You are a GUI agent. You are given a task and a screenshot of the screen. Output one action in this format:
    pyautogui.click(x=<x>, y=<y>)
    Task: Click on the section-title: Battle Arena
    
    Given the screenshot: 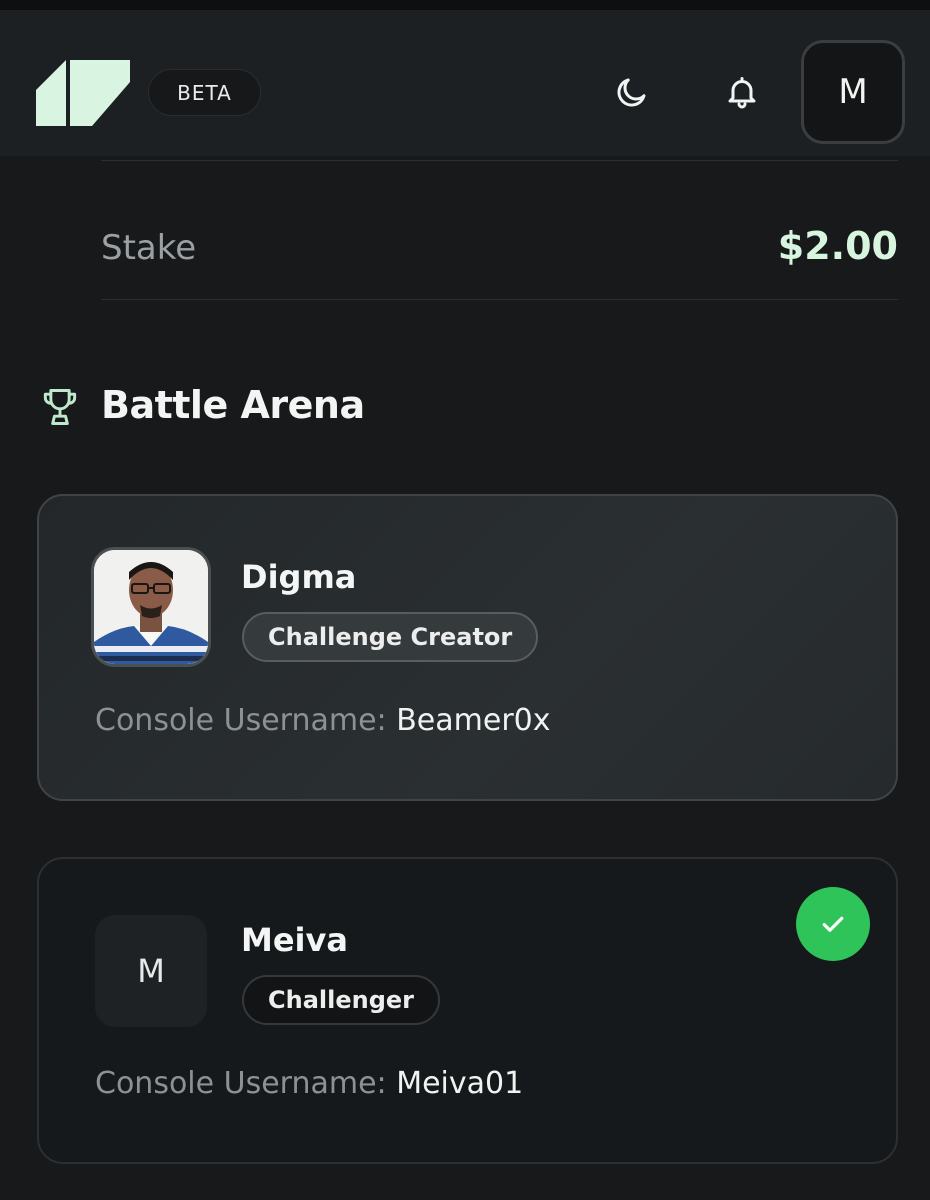 What is the action you would take?
    pyautogui.click(x=233, y=405)
    